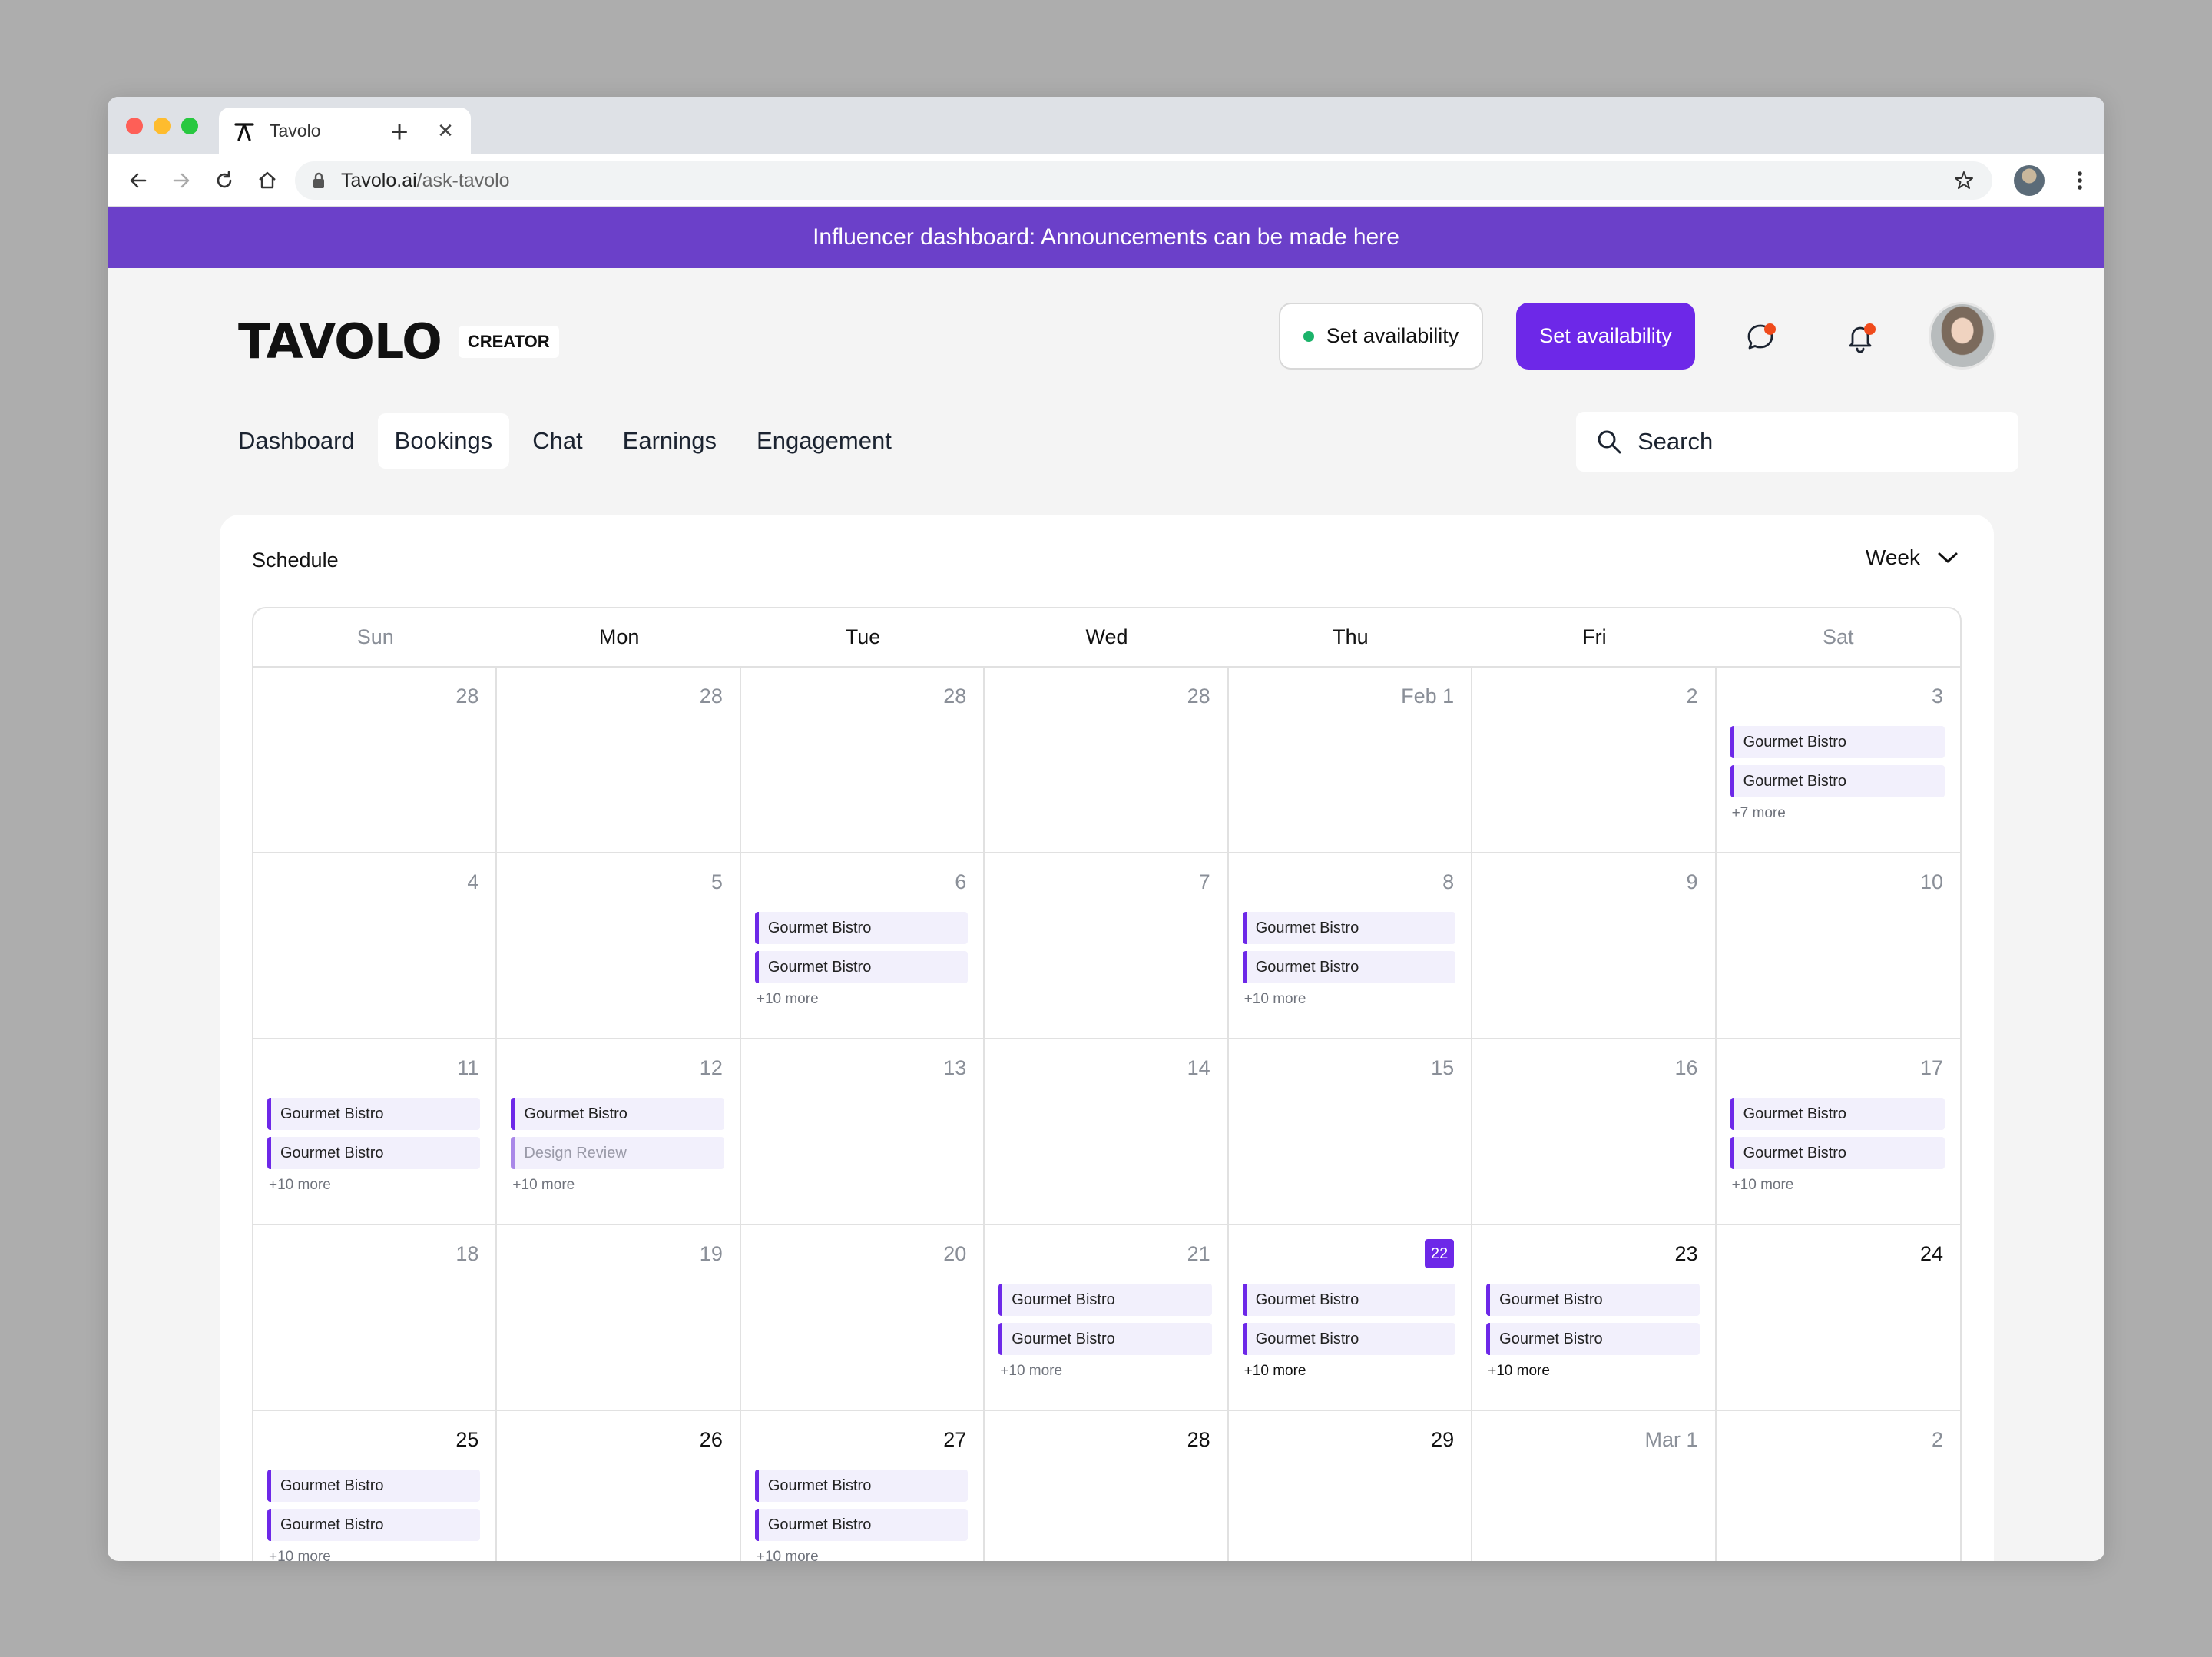 The width and height of the screenshot is (2212, 1657). Describe the element at coordinates (863, 1132) in the screenshot. I see `calendar-day-cell: 13` at that location.